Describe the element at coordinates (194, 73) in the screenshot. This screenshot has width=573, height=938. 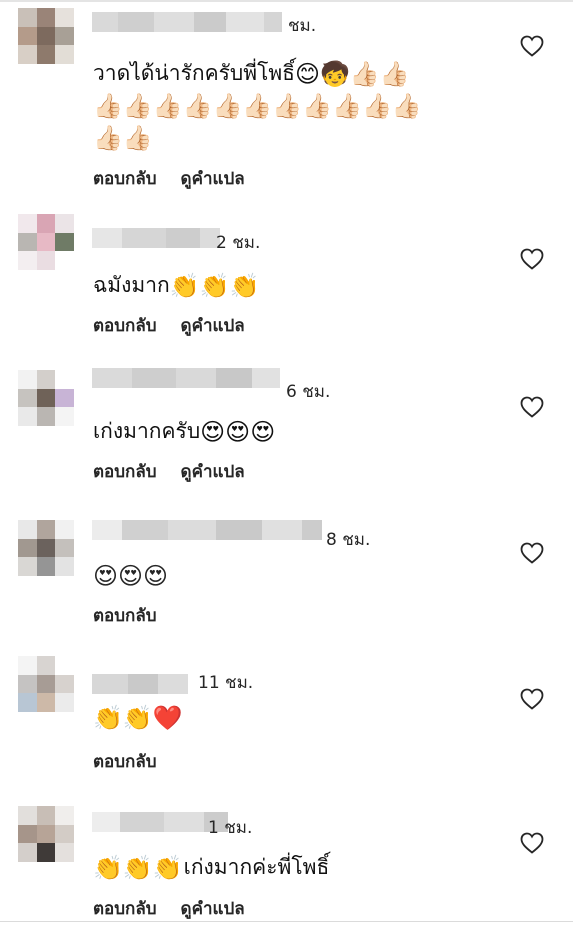
I see `comment-body: วาดได้น่ารักครับพี่โพธิ์` at that location.